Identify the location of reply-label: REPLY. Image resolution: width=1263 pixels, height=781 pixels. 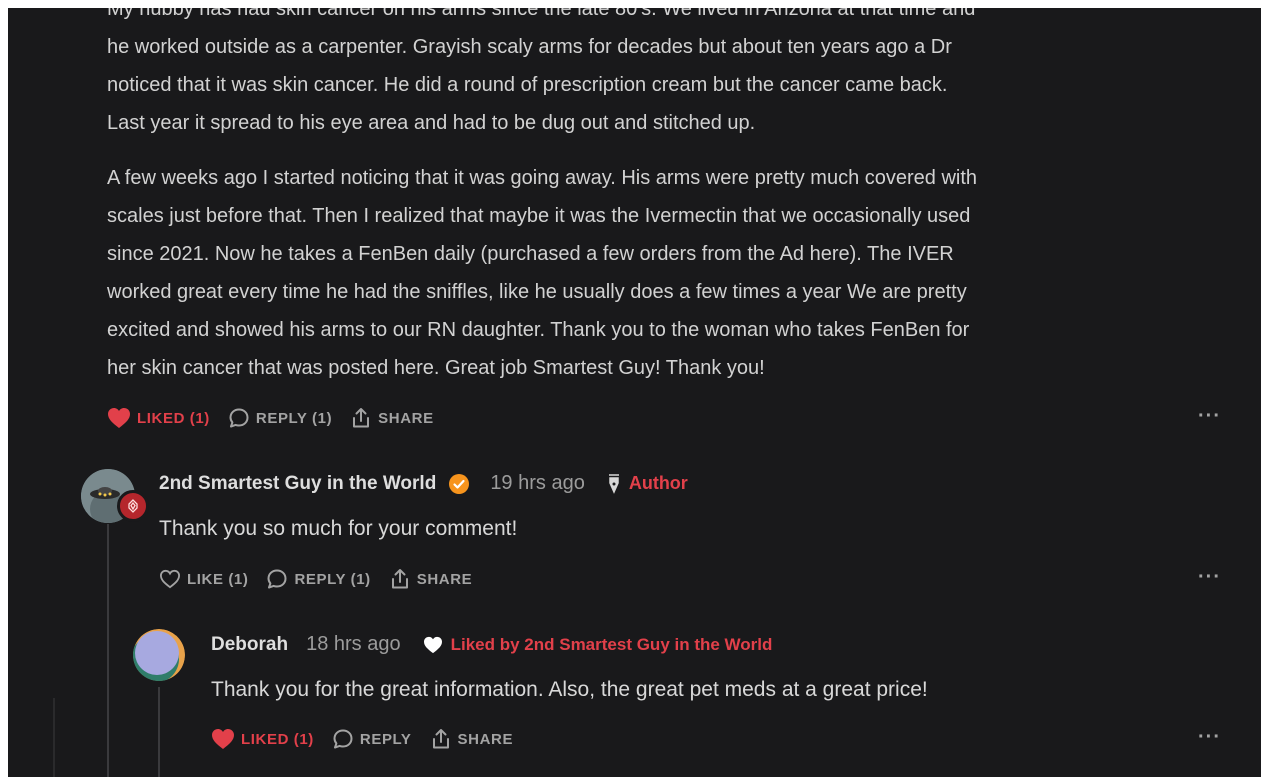
(385, 739).